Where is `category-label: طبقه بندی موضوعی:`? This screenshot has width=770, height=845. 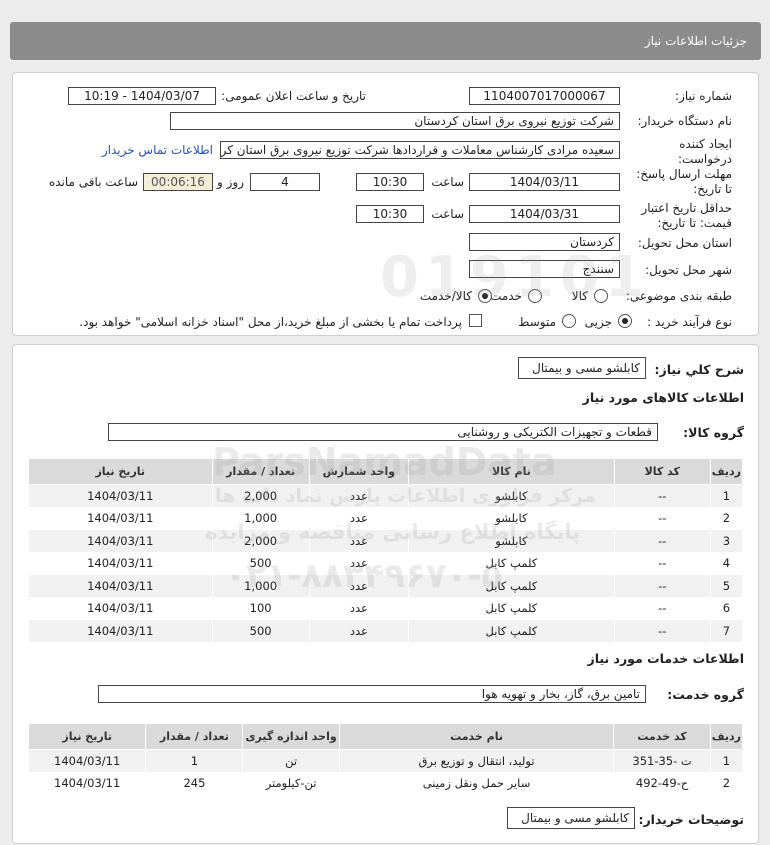 category-label: طبقه بندی موضوعی: is located at coordinates (678, 296).